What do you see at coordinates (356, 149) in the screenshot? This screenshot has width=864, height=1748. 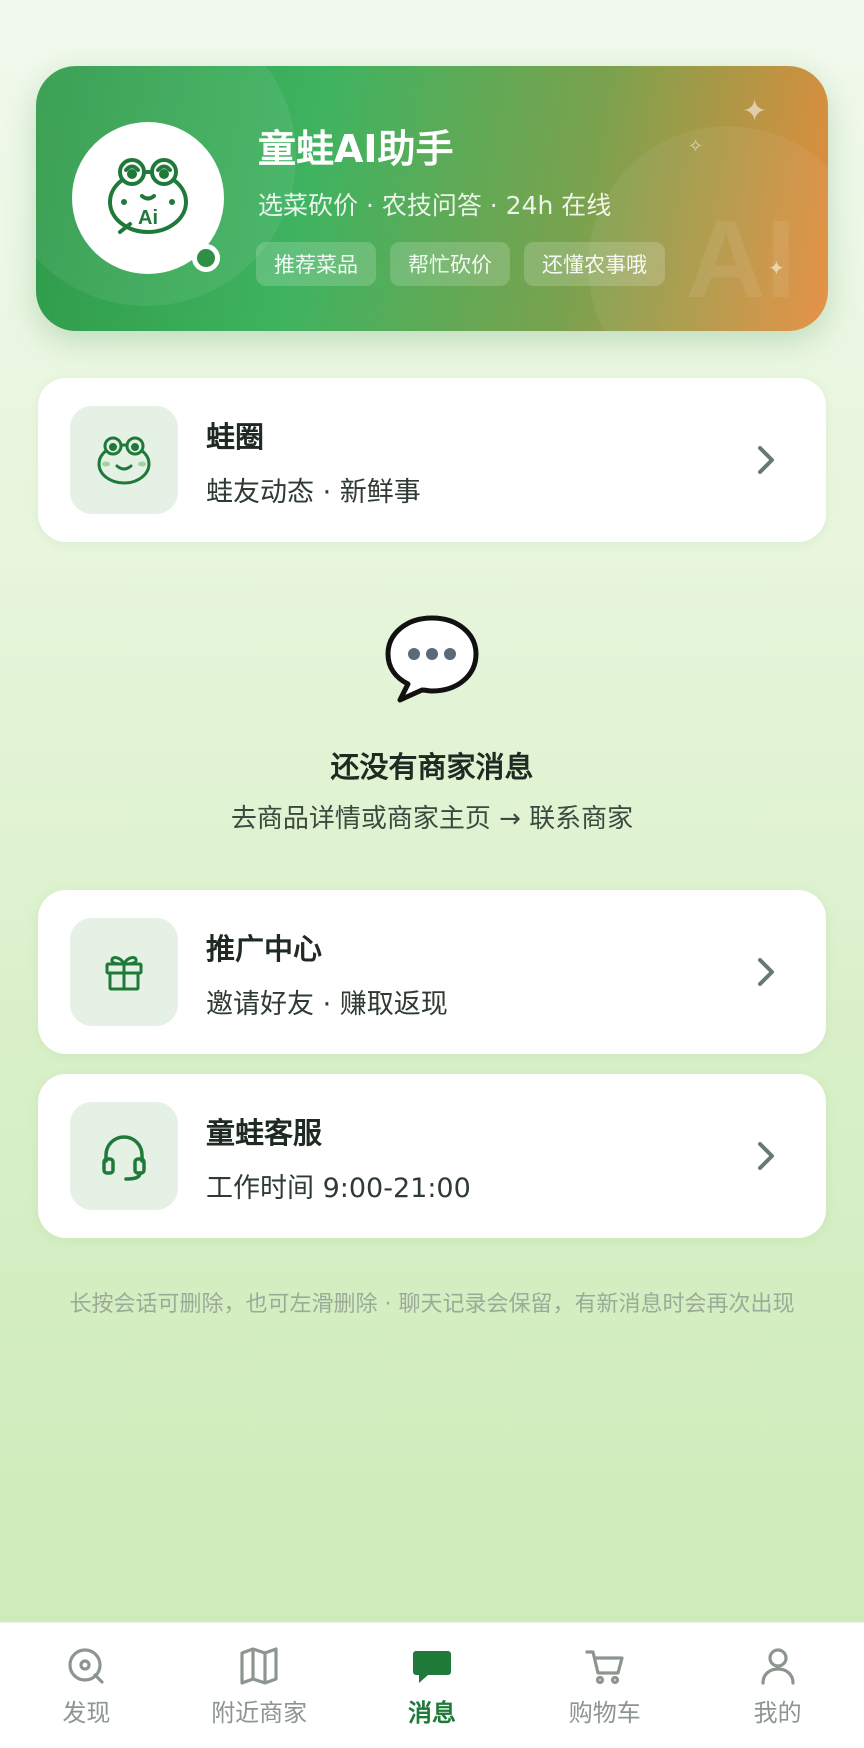 I see `ai-title: 童蛙AI助手` at bounding box center [356, 149].